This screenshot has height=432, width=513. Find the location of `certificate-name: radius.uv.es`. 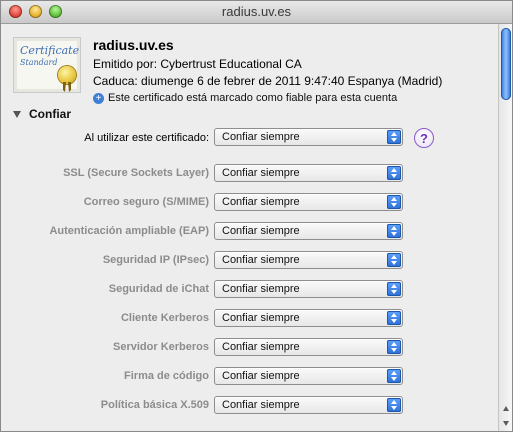

certificate-name: radius.uv.es is located at coordinates (133, 45).